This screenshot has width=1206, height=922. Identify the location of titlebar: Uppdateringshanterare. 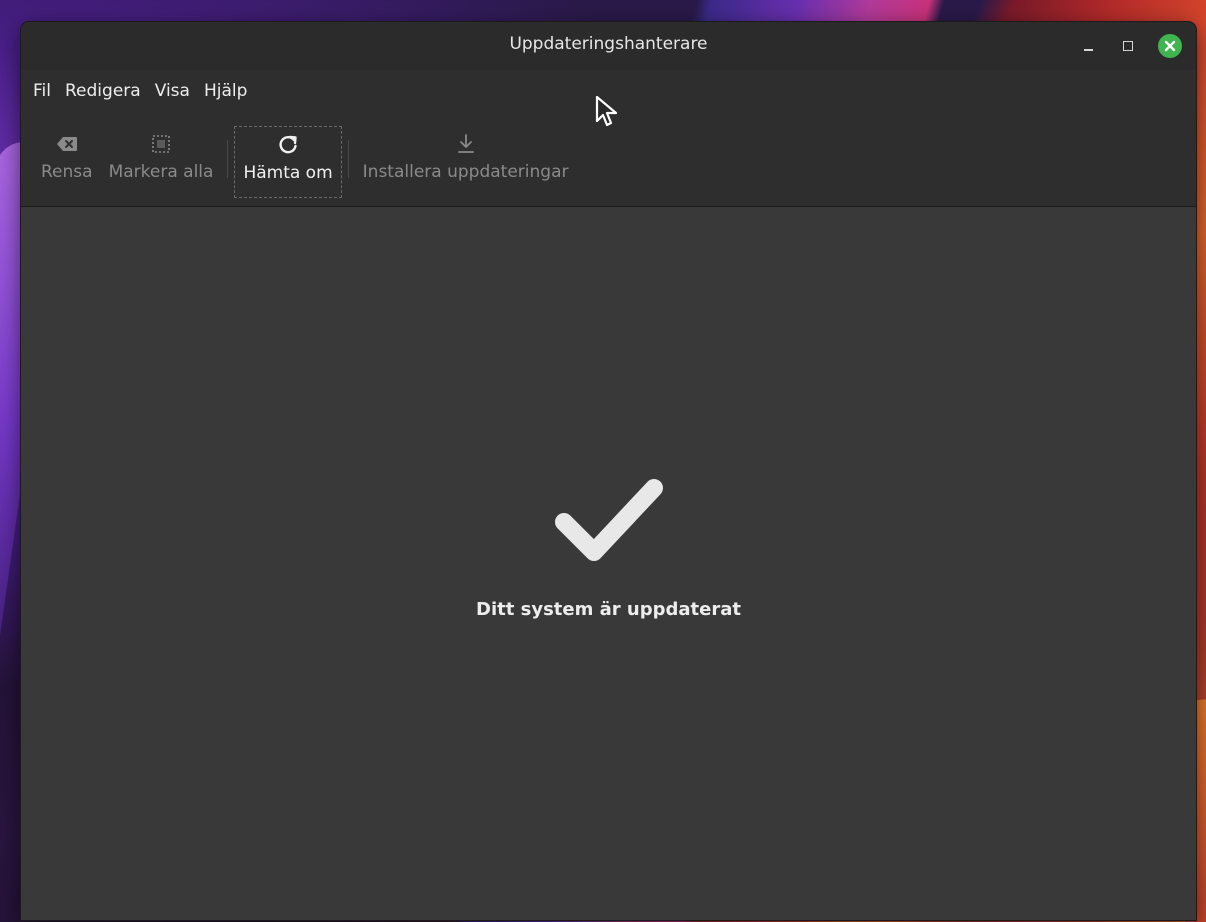
(608, 46).